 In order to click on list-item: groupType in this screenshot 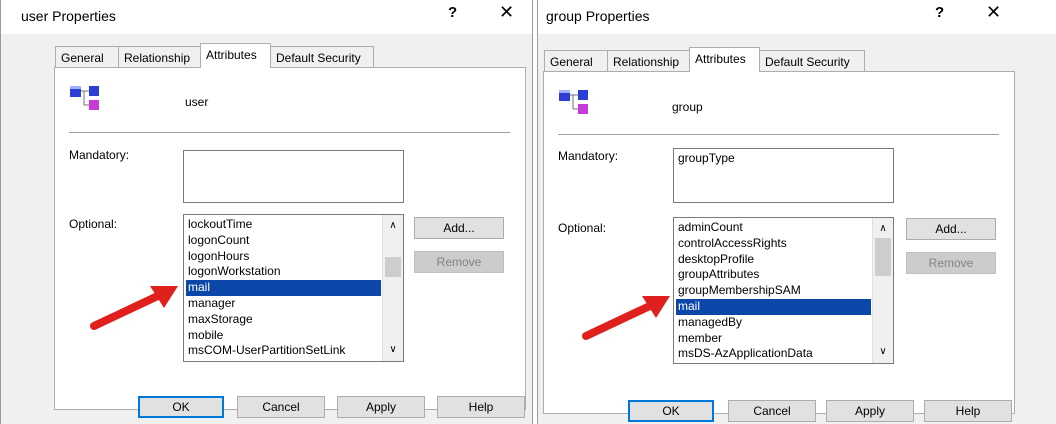, I will do `click(773, 159)`.